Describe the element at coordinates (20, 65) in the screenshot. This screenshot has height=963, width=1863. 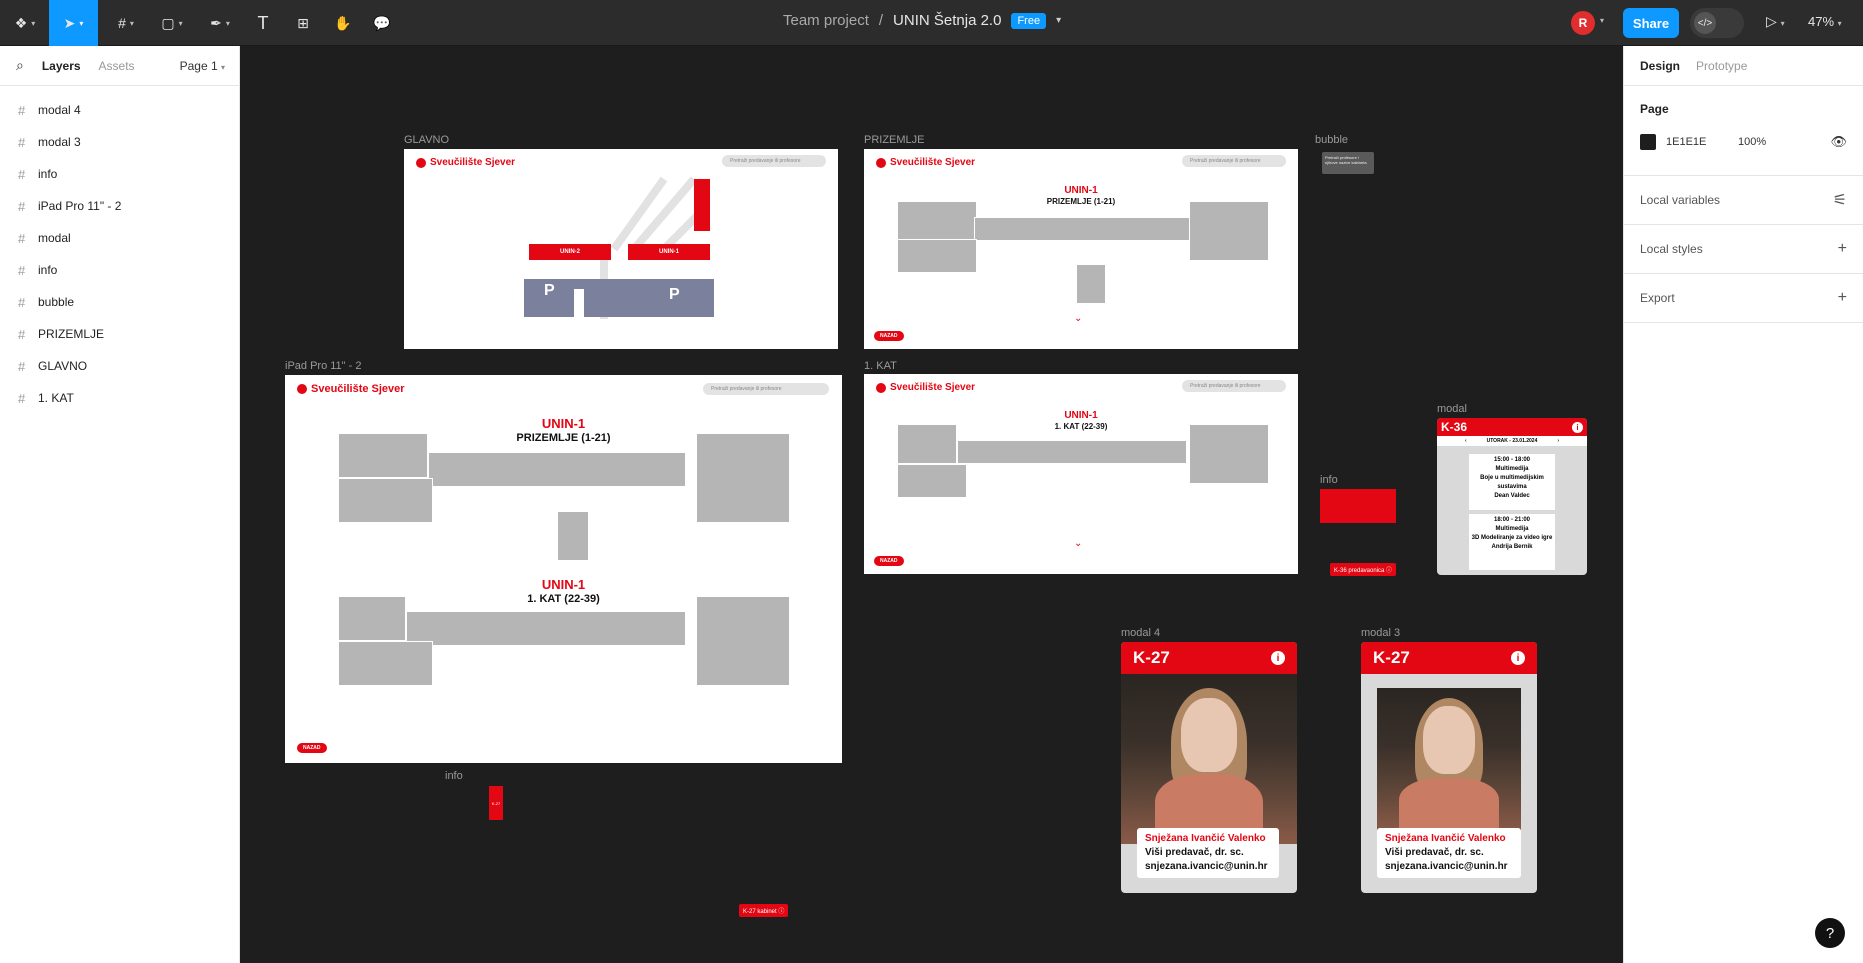
I see `search-icon: ⌕` at that location.